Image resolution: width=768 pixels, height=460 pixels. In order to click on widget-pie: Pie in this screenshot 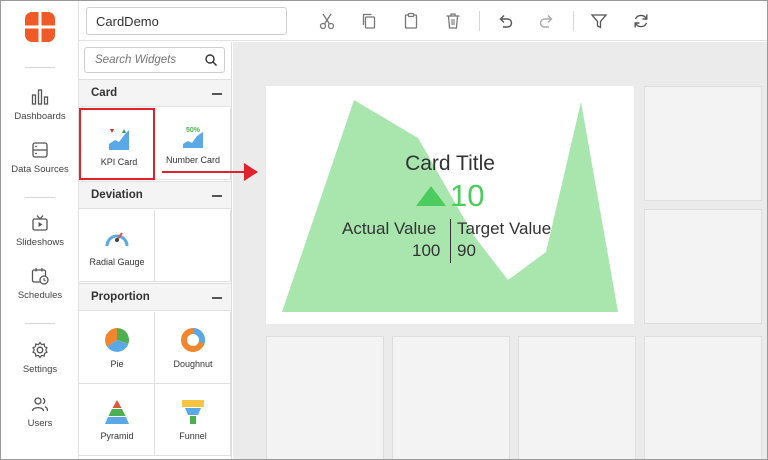, I will do `click(117, 348)`.